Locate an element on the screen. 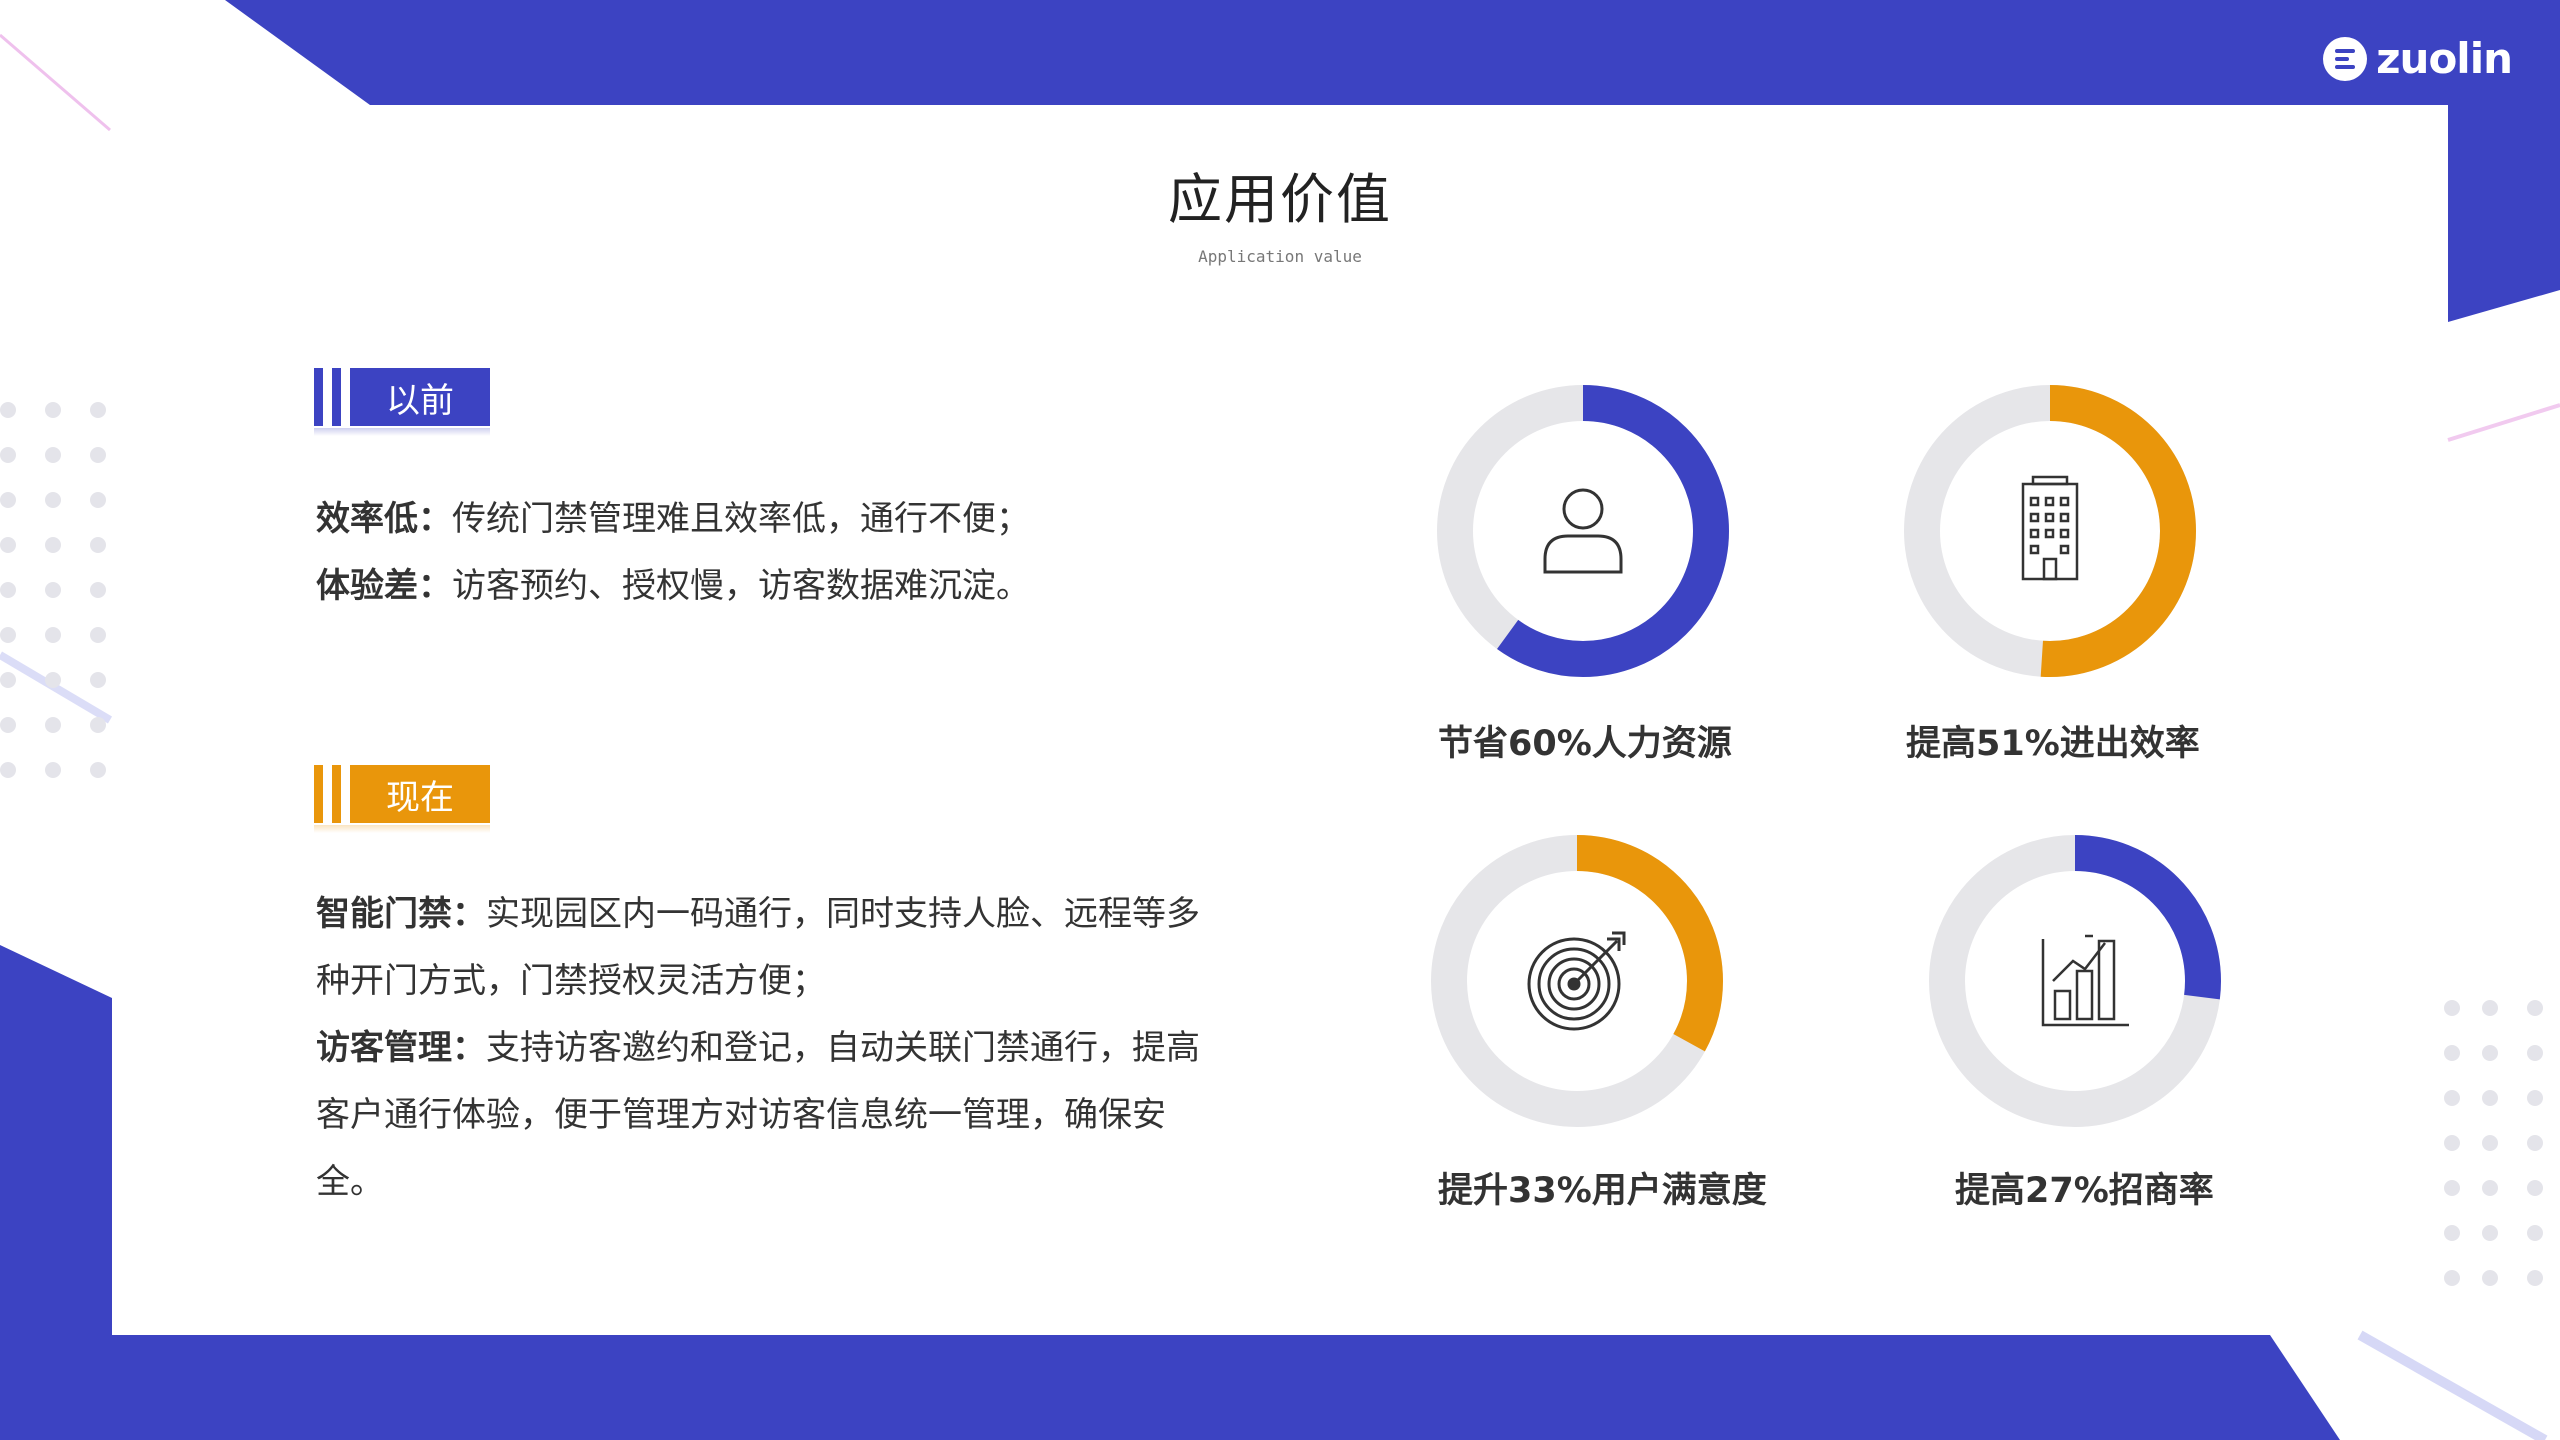 The height and width of the screenshot is (1440, 2560). user-icon is located at coordinates (1583, 531).